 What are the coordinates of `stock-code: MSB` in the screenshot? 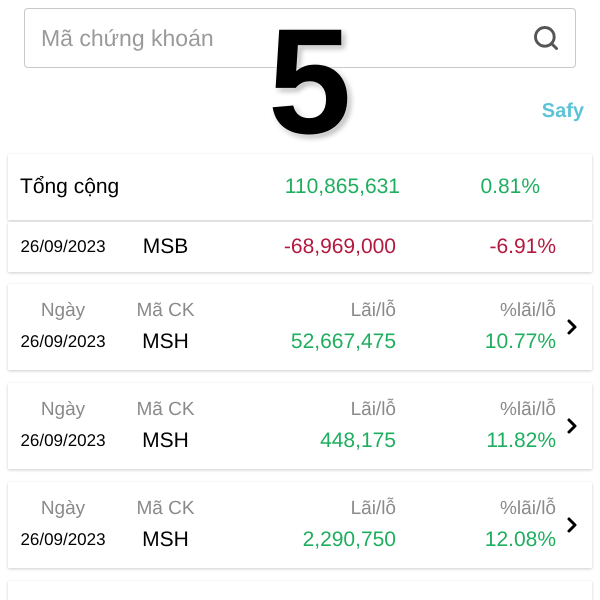 It's located at (166, 247).